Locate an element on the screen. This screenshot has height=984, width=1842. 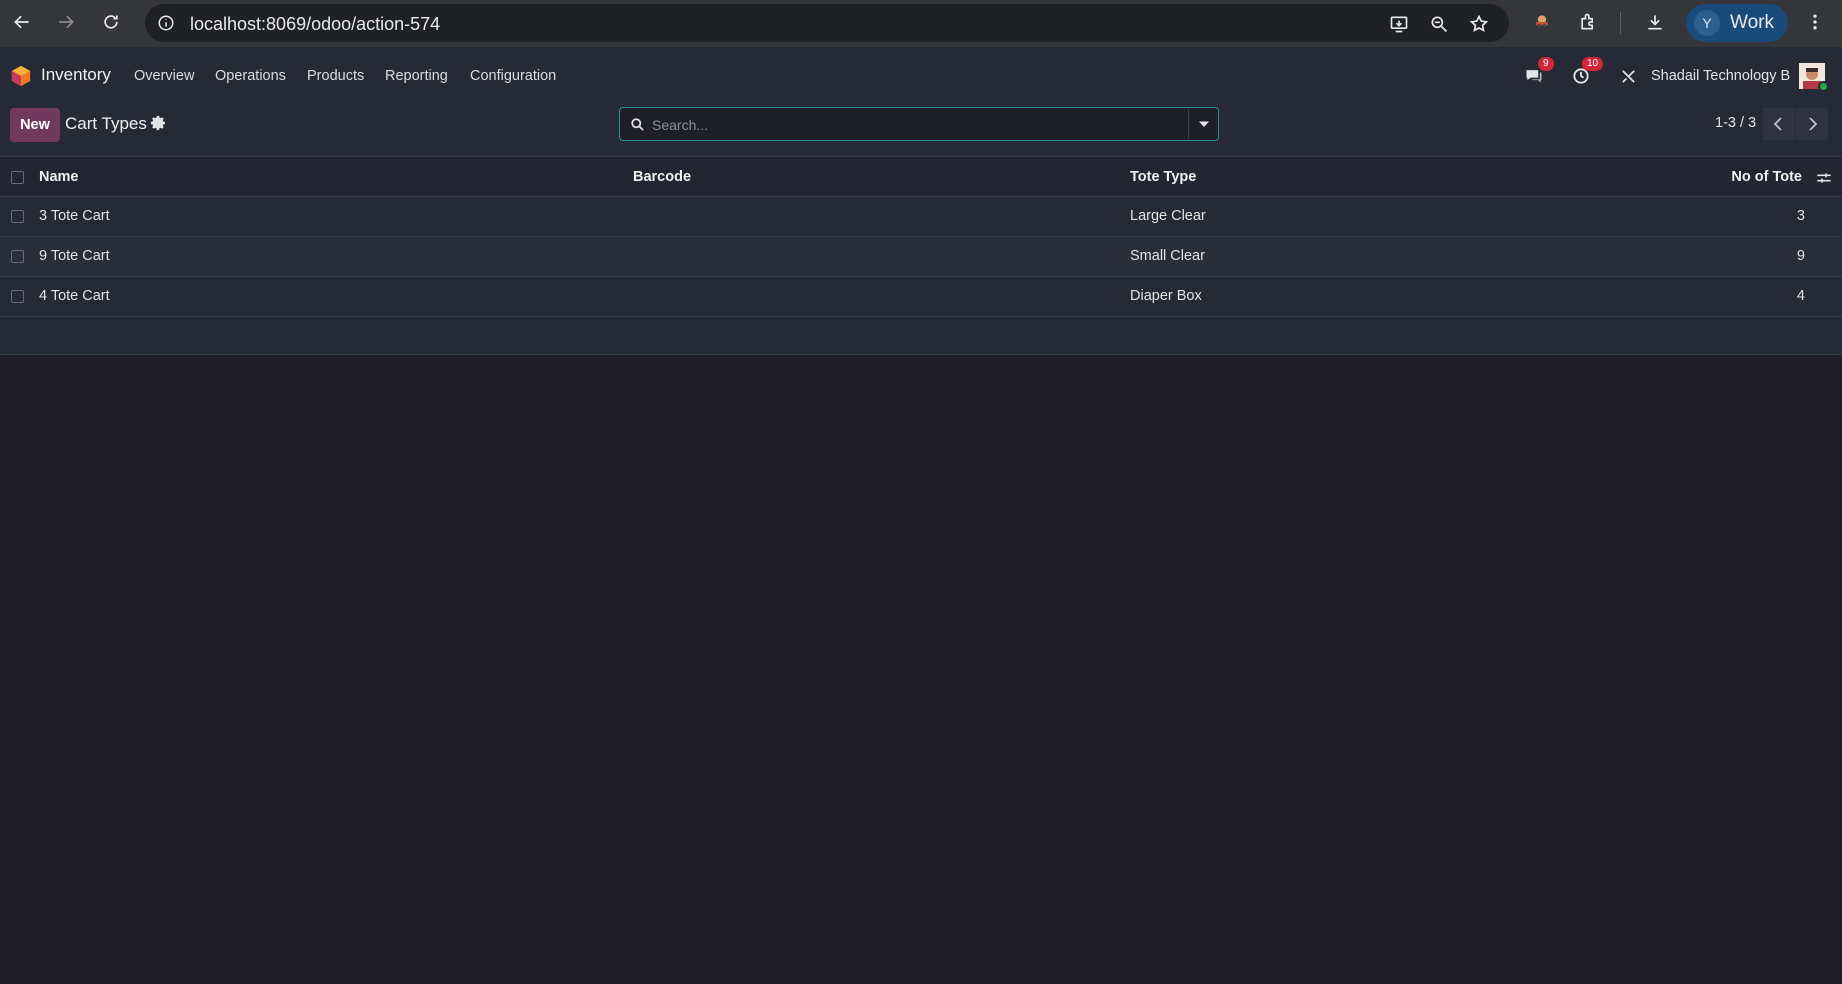
search-options-toggle is located at coordinates (1203, 124).